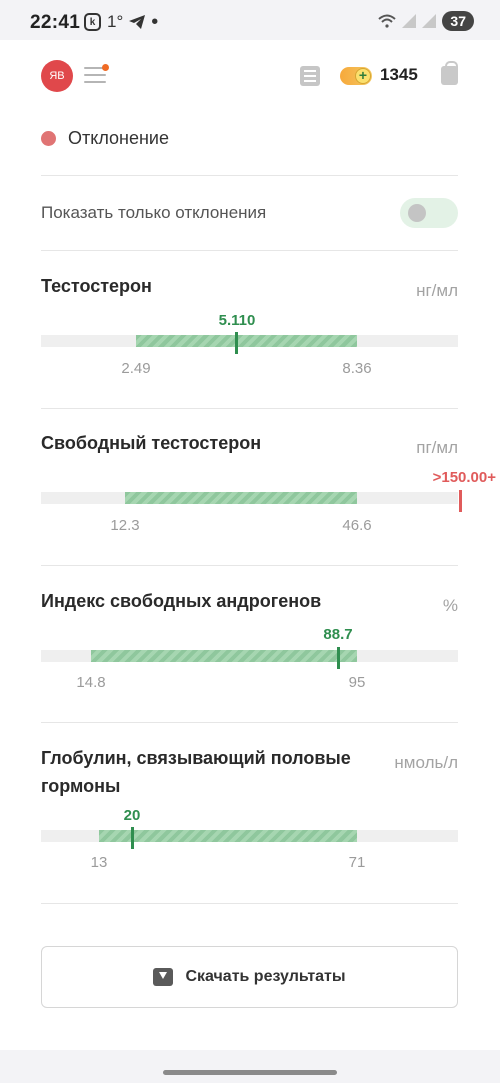 The height and width of the screenshot is (1083, 500). Describe the element at coordinates (92, 22) in the screenshot. I see `app-notification-icon: k` at that location.